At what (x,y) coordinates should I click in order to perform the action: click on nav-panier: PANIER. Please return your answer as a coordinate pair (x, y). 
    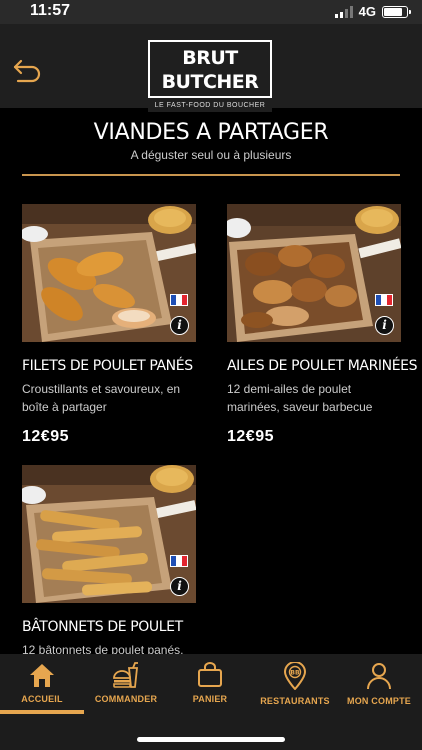
    Looking at the image, I should click on (210, 687).